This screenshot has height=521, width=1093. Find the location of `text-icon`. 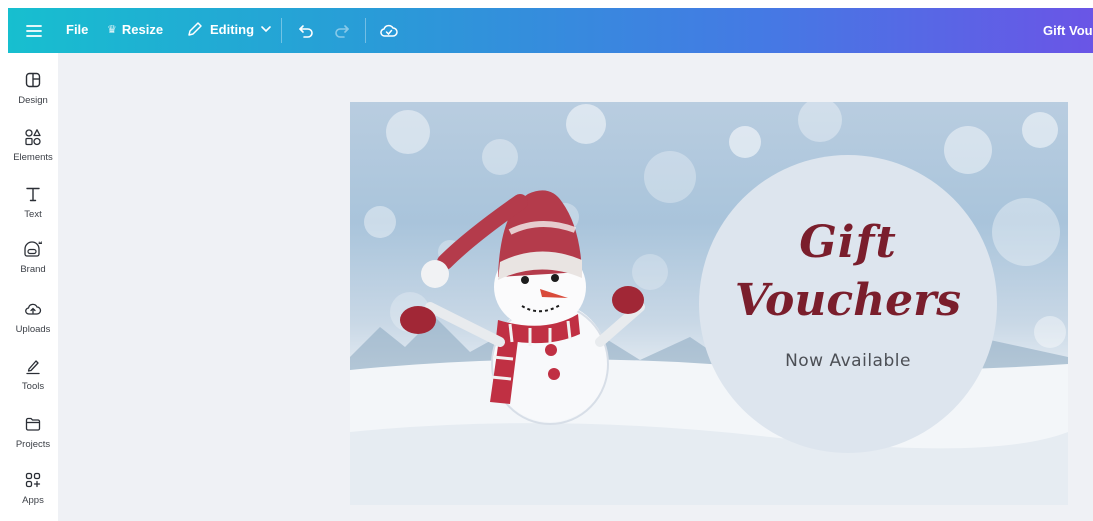

text-icon is located at coordinates (33, 194).